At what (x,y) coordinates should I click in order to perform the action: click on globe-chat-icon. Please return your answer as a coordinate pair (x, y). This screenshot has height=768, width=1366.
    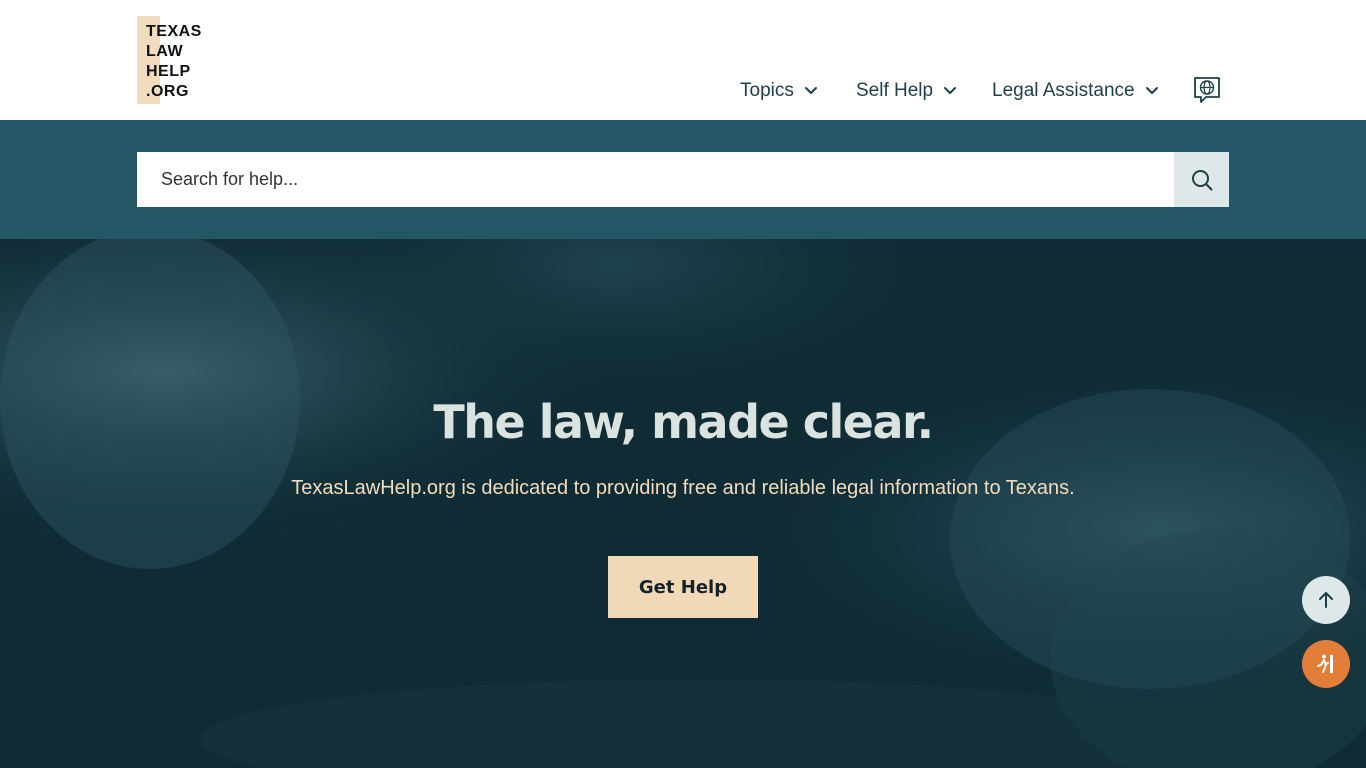
    Looking at the image, I should click on (1207, 90).